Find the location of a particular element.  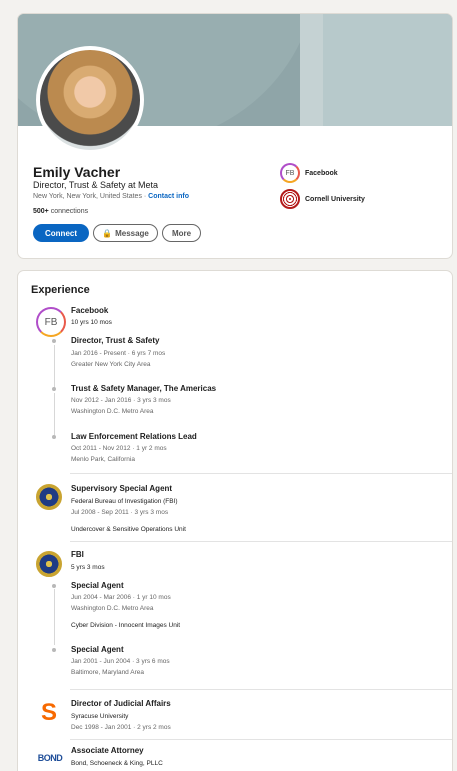

role-title: Supervisory Special Agent is located at coordinates (122, 488).